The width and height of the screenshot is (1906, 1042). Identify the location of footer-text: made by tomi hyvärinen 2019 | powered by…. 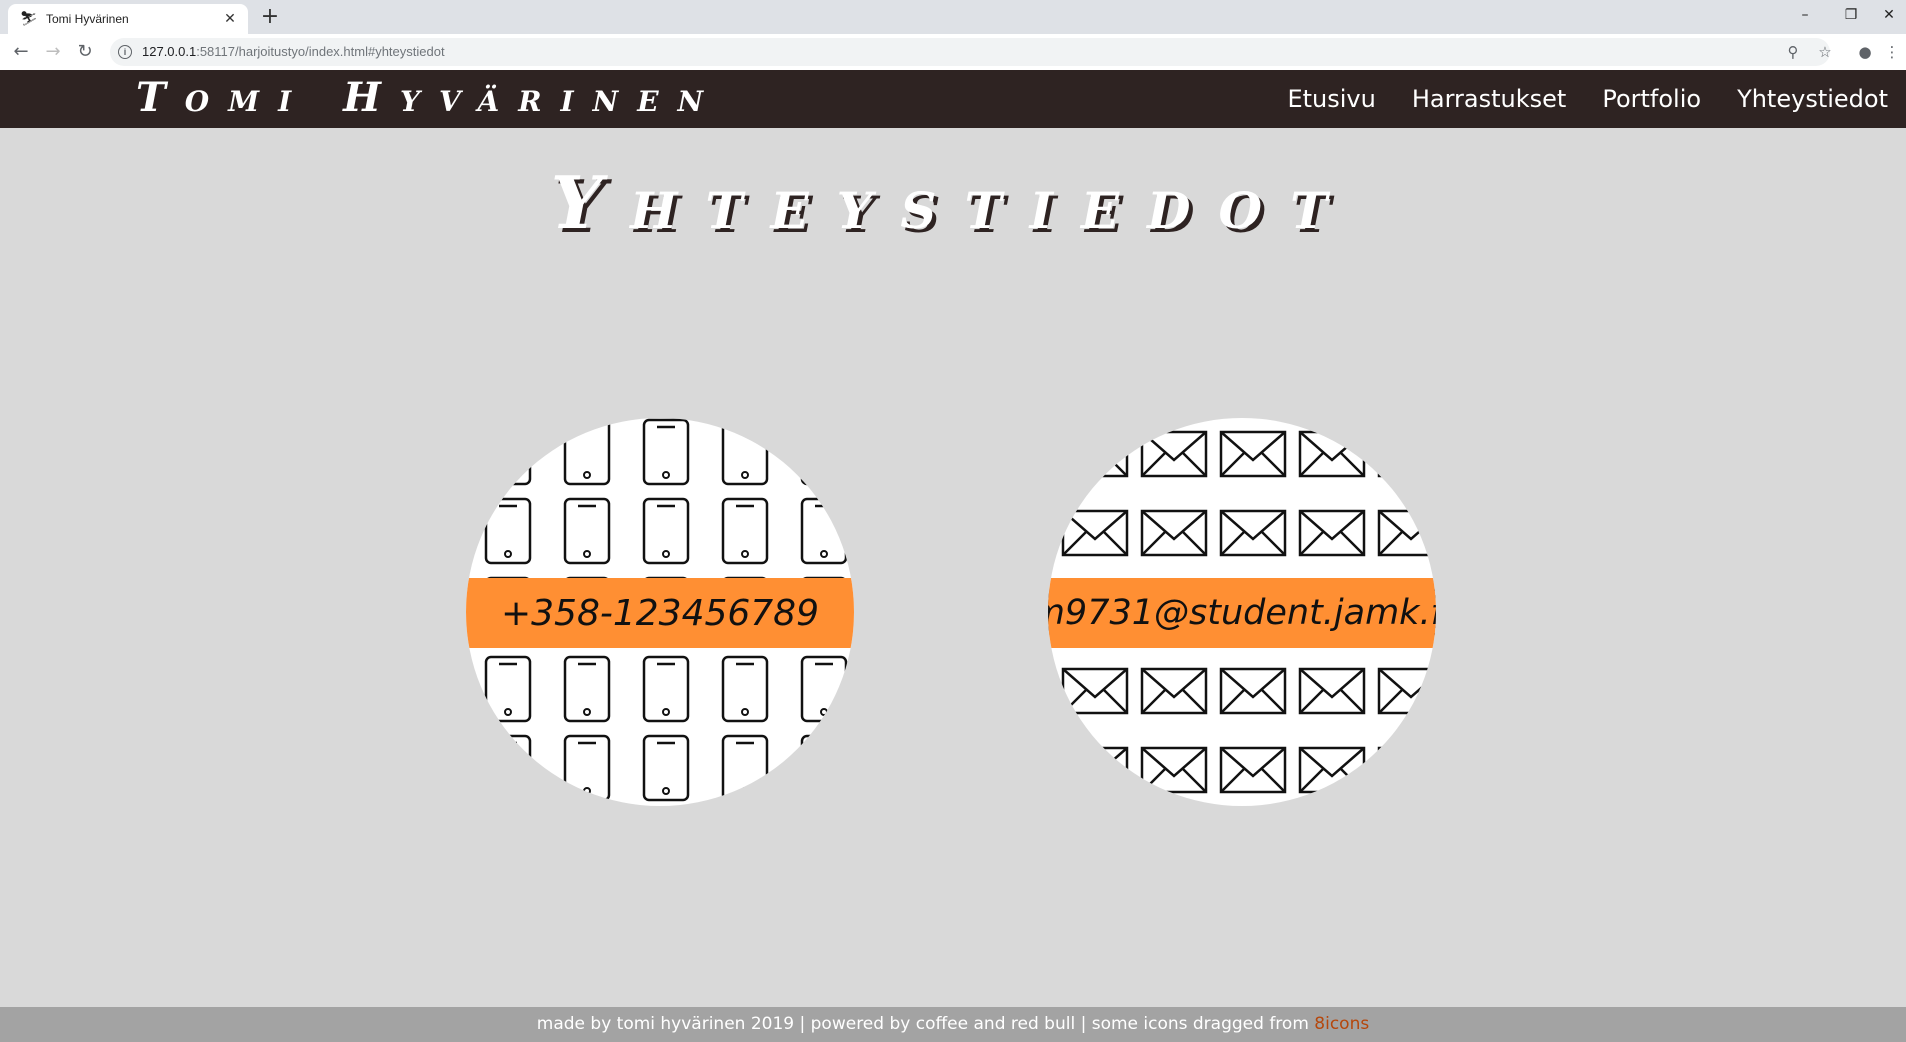
(925, 1024).